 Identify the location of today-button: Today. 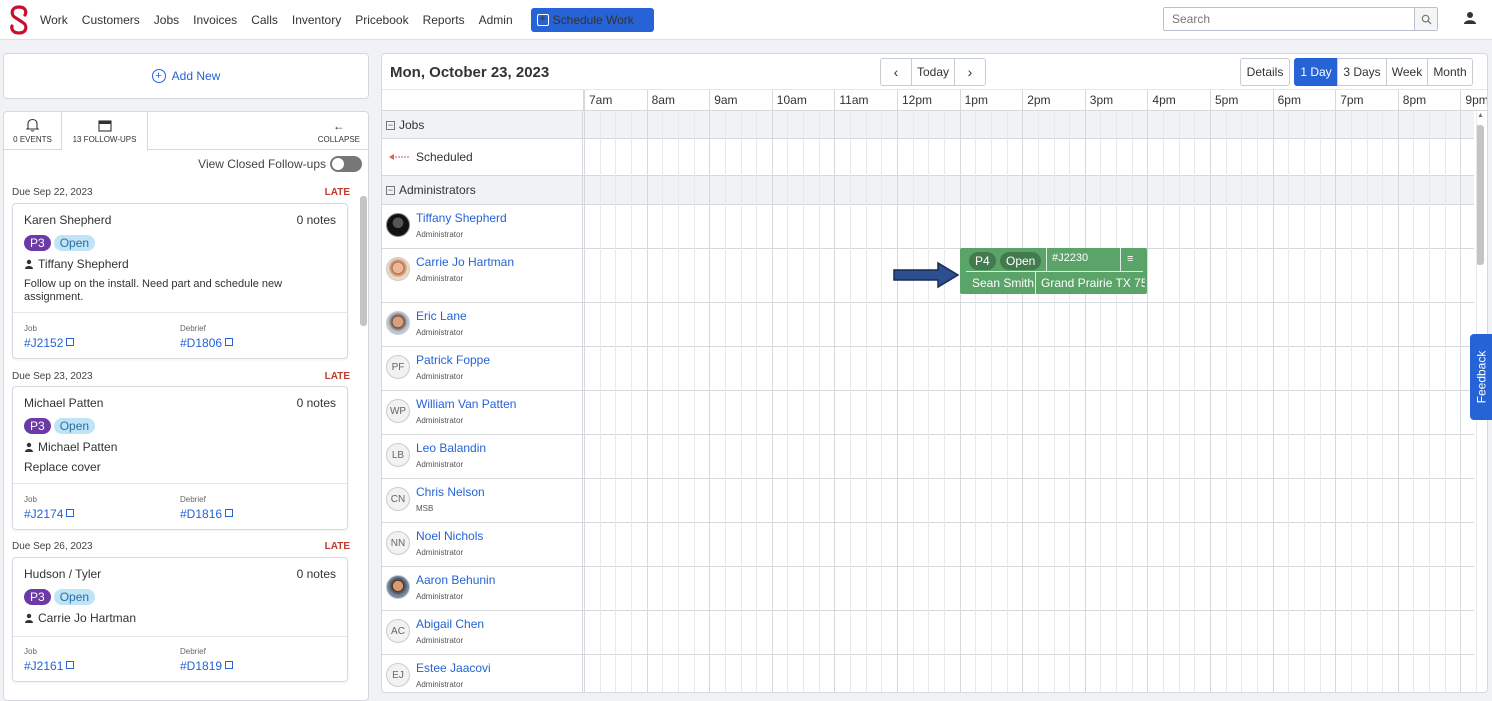
(933, 72).